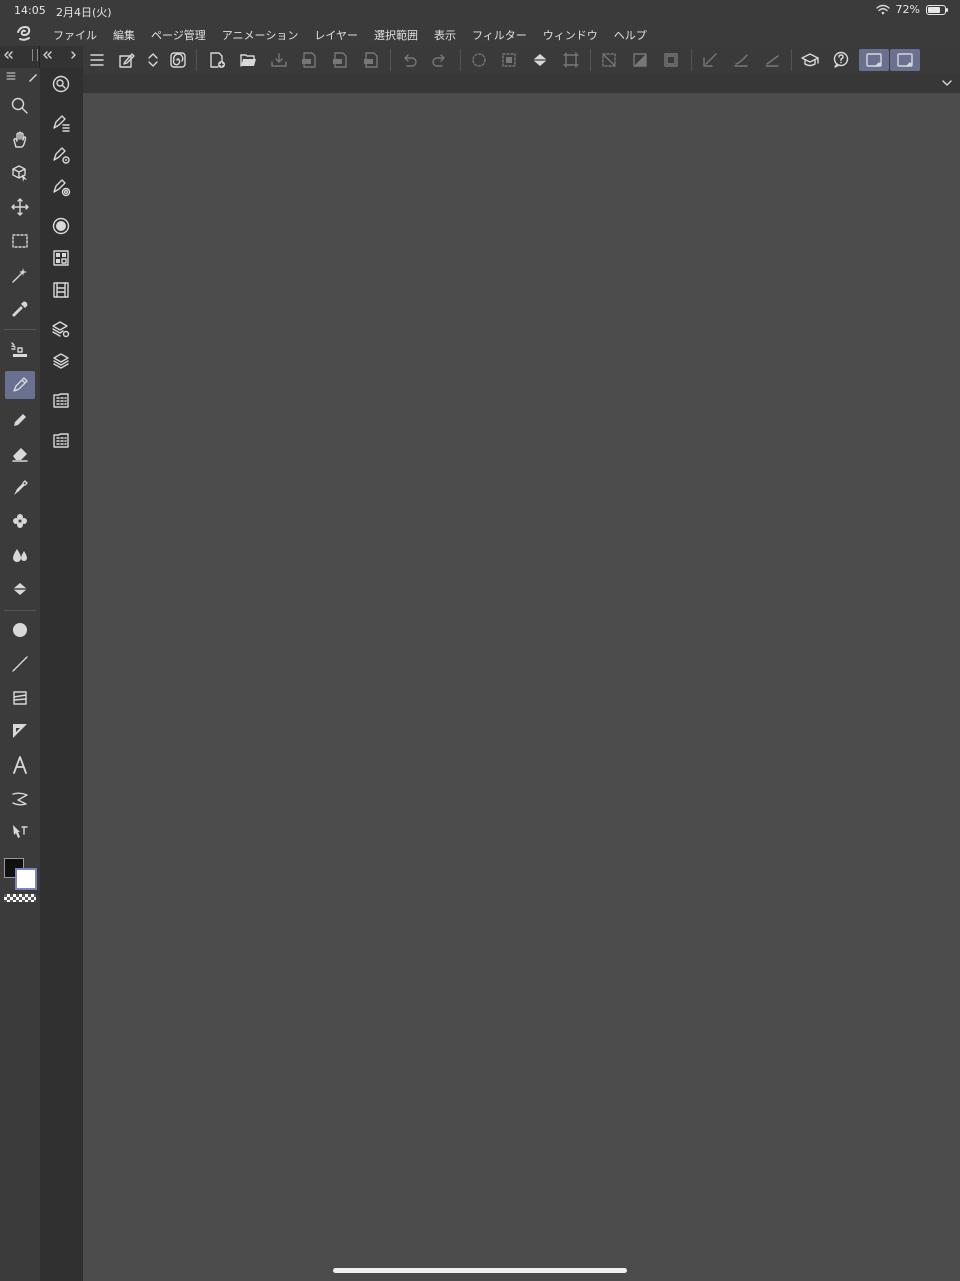 The width and height of the screenshot is (960, 1281). Describe the element at coordinates (540, 60) in the screenshot. I see `fill-button` at that location.